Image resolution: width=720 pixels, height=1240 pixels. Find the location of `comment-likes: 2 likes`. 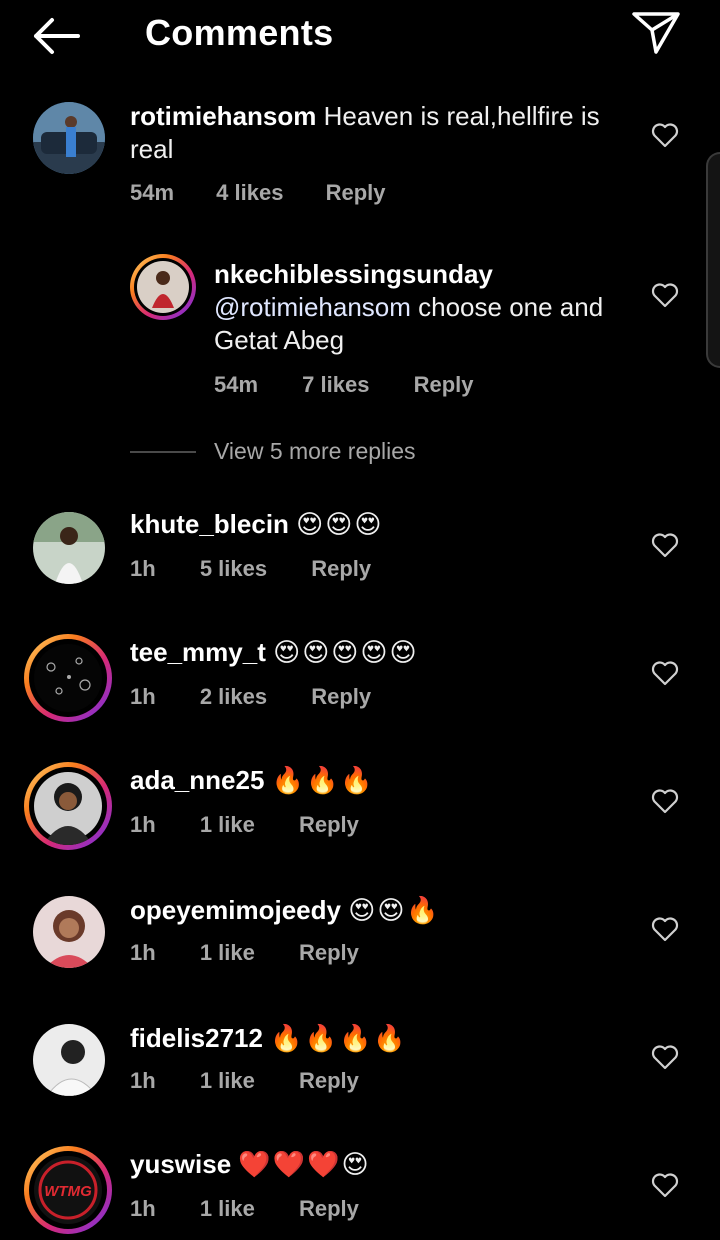

comment-likes: 2 likes is located at coordinates (233, 697).